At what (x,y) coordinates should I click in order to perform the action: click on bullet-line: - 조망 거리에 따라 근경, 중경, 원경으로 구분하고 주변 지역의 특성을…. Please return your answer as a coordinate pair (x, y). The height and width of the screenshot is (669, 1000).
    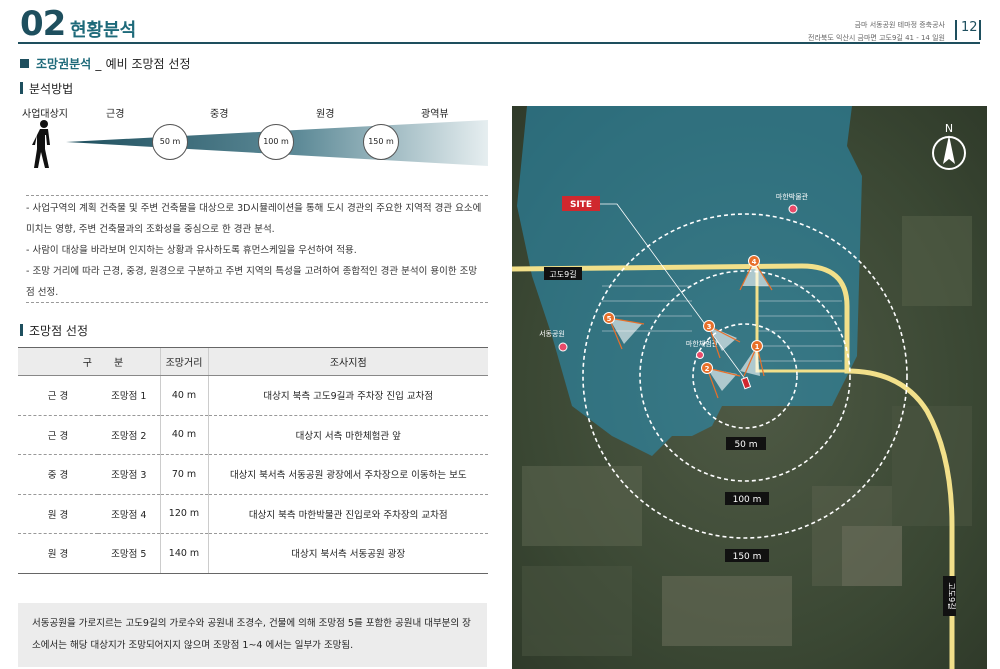
    Looking at the image, I should click on (252, 271).